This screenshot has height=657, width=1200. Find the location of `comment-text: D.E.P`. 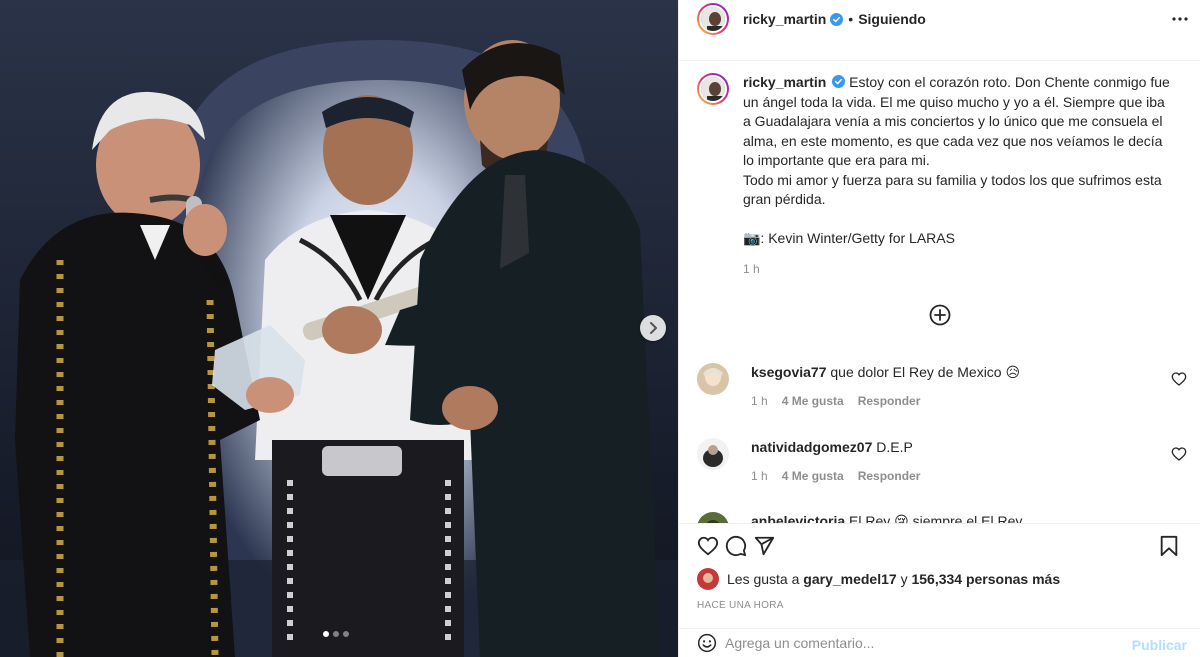

comment-text: D.E.P is located at coordinates (894, 447).